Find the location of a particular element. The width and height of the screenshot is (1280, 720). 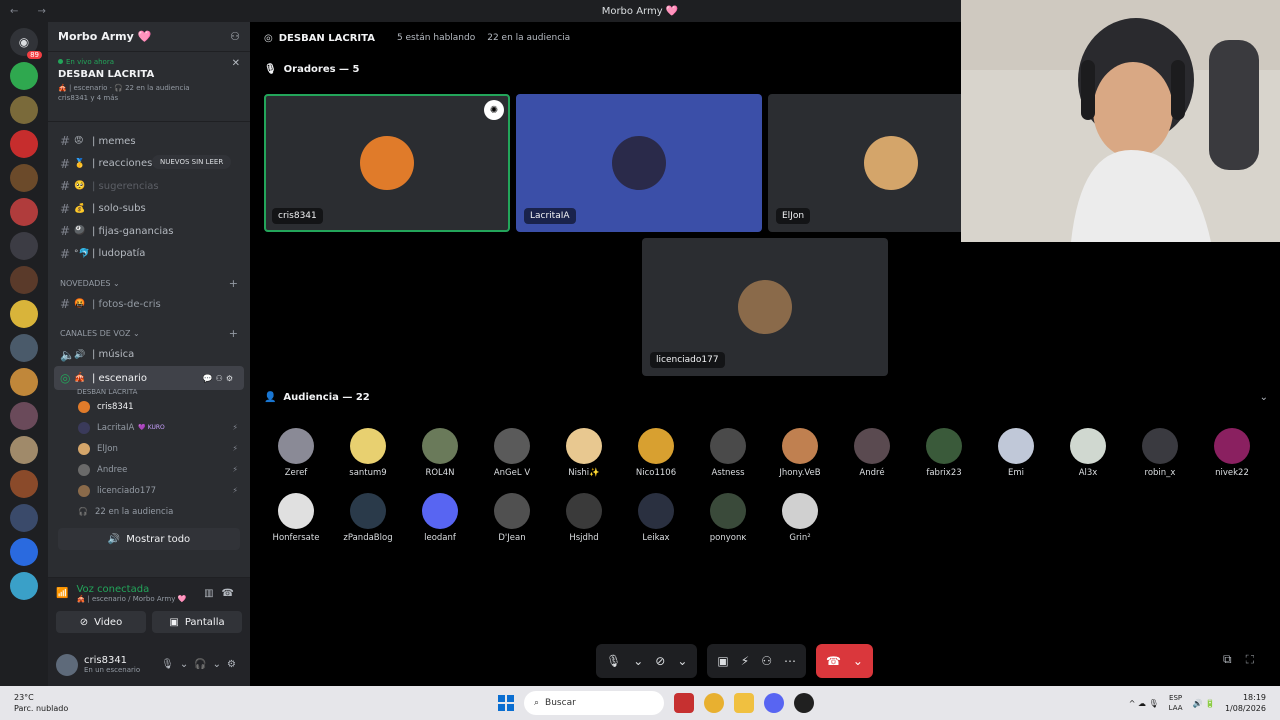

clock: 18:19 1/08/2026 is located at coordinates (1245, 703).